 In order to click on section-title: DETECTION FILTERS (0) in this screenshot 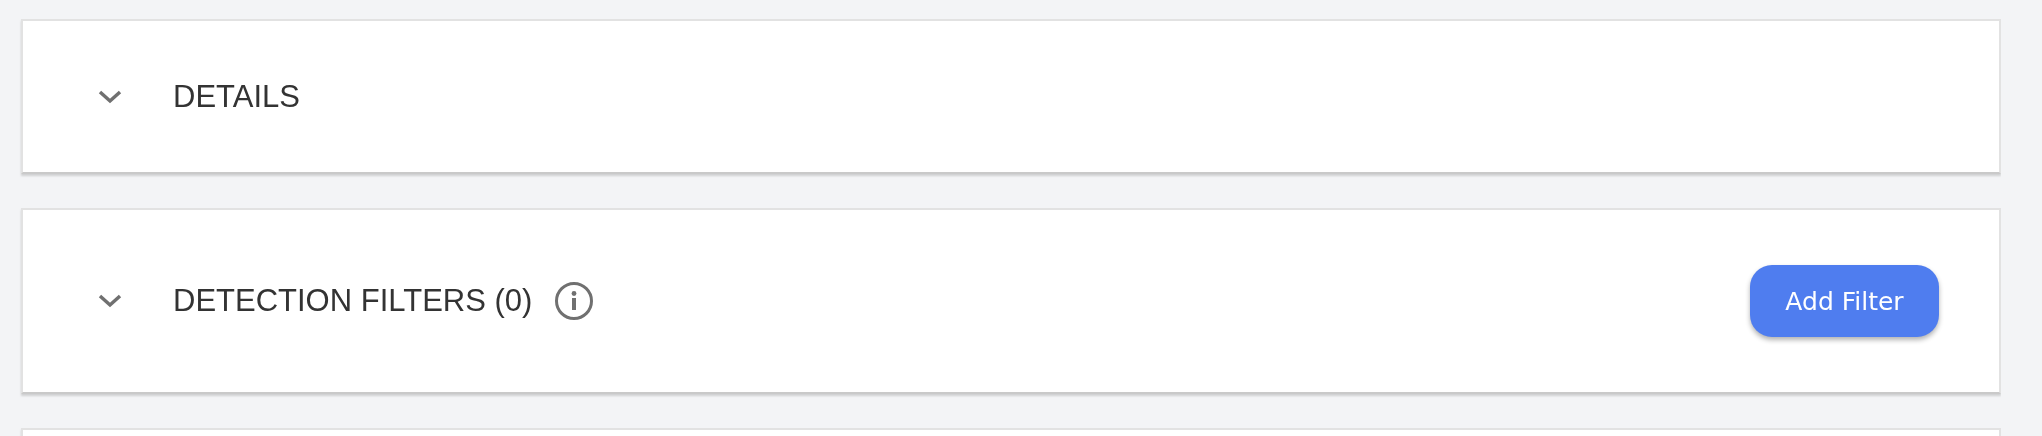, I will do `click(353, 301)`.